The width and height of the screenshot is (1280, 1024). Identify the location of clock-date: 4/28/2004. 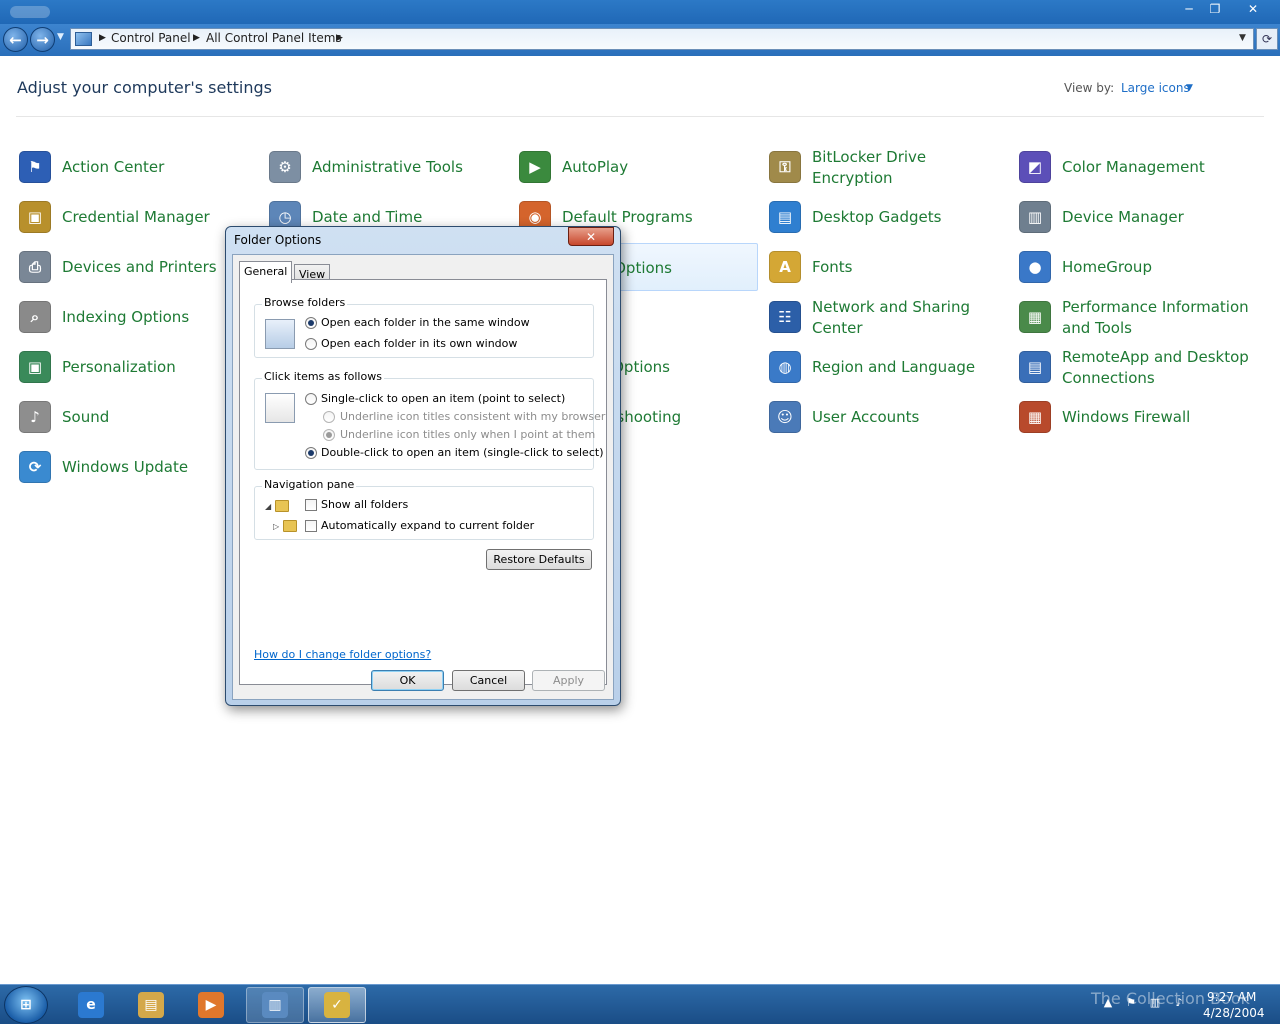
(1234, 1013).